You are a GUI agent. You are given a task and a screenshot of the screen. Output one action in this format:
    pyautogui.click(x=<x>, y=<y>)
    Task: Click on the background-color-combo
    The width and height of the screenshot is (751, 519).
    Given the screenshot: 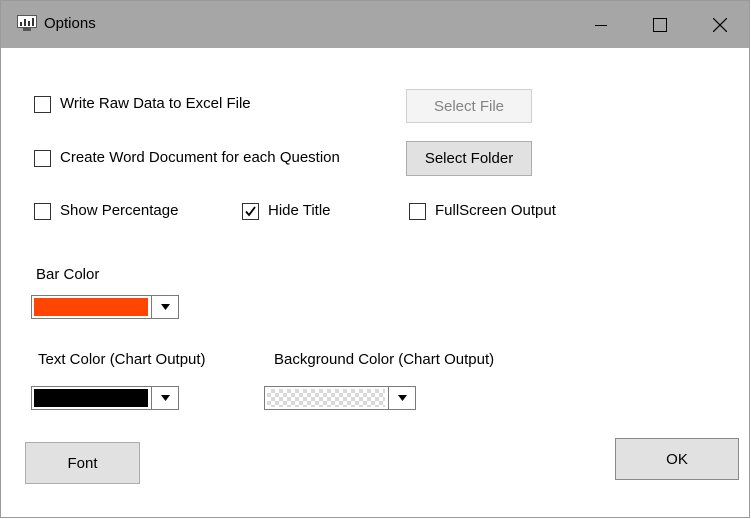 What is the action you would take?
    pyautogui.click(x=340, y=398)
    